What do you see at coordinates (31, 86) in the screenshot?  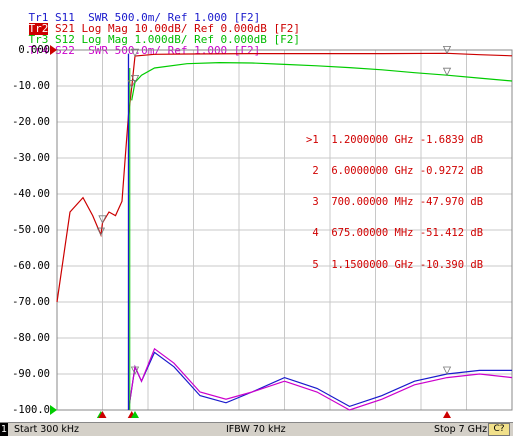 I see `y-tick-label: -10.00` at bounding box center [31, 86].